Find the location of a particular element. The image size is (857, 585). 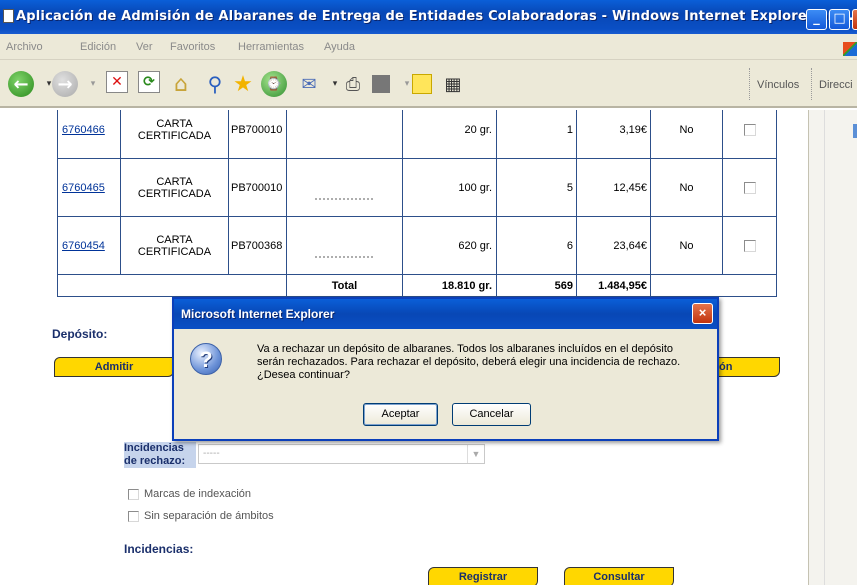

qty-cell: 1 is located at coordinates (536, 134).